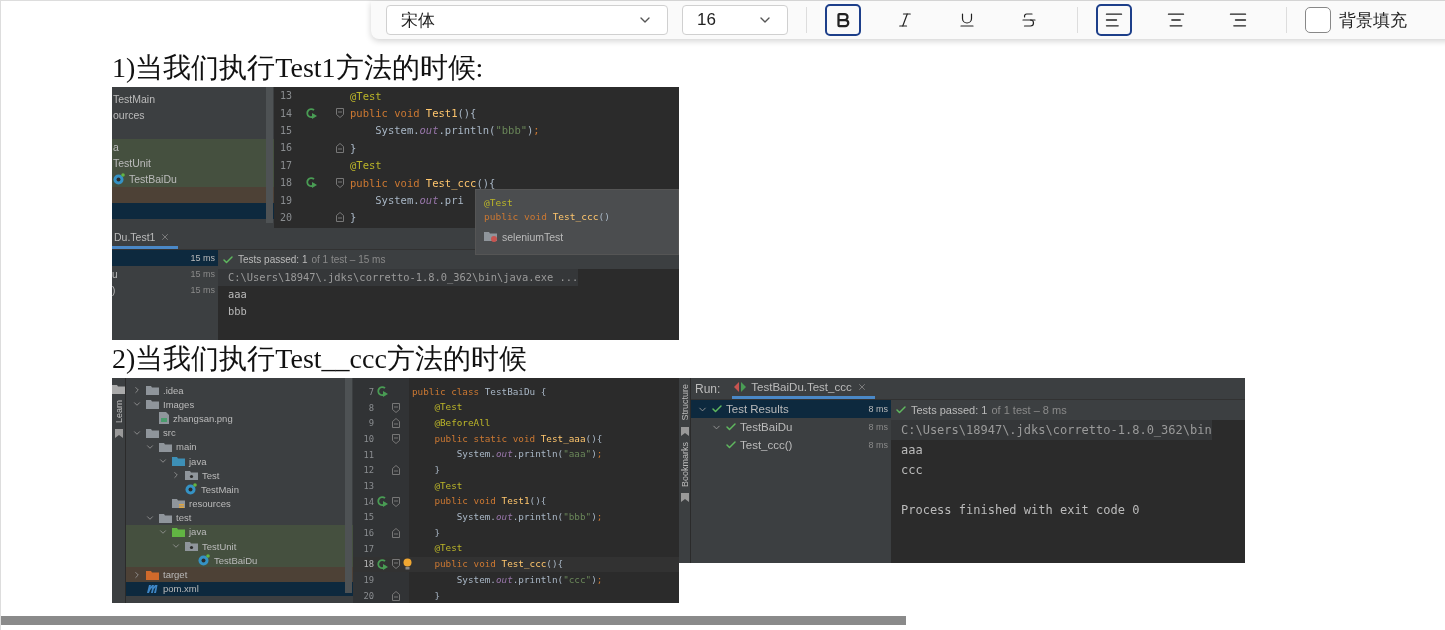 Image resolution: width=1445 pixels, height=630 pixels. Describe the element at coordinates (453, 620) in the screenshot. I see `horizontal-scrollbar` at that location.